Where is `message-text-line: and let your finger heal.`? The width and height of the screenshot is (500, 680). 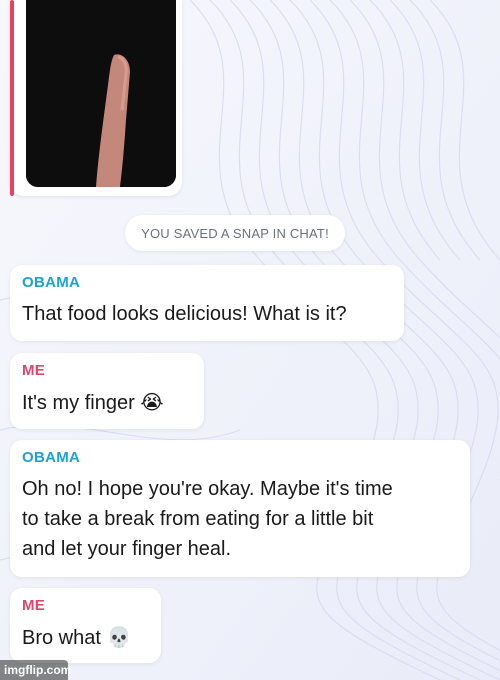
message-text-line: and let your finger heal. is located at coordinates (127, 549).